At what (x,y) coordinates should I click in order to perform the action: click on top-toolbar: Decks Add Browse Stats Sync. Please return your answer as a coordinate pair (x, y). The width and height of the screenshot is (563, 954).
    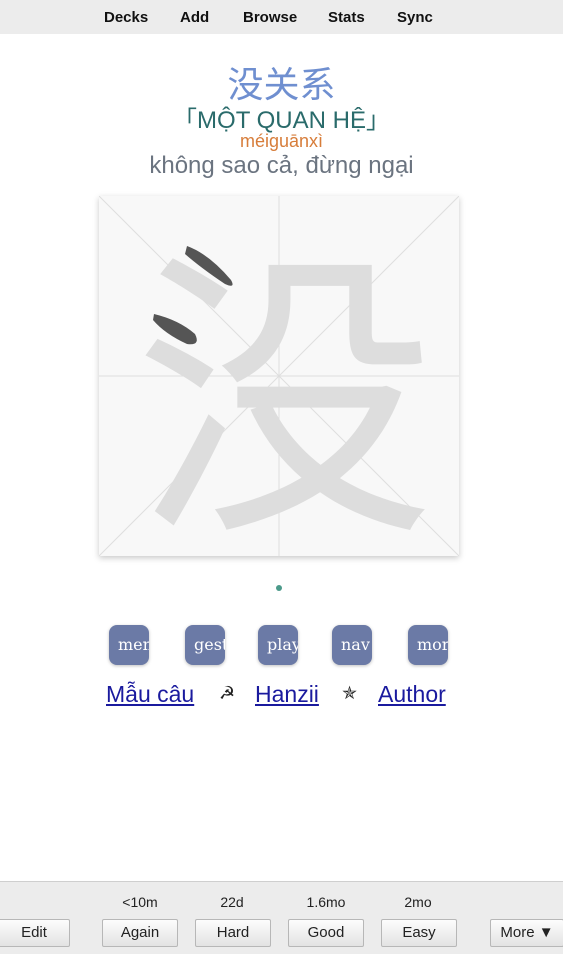
    Looking at the image, I should click on (281, 17).